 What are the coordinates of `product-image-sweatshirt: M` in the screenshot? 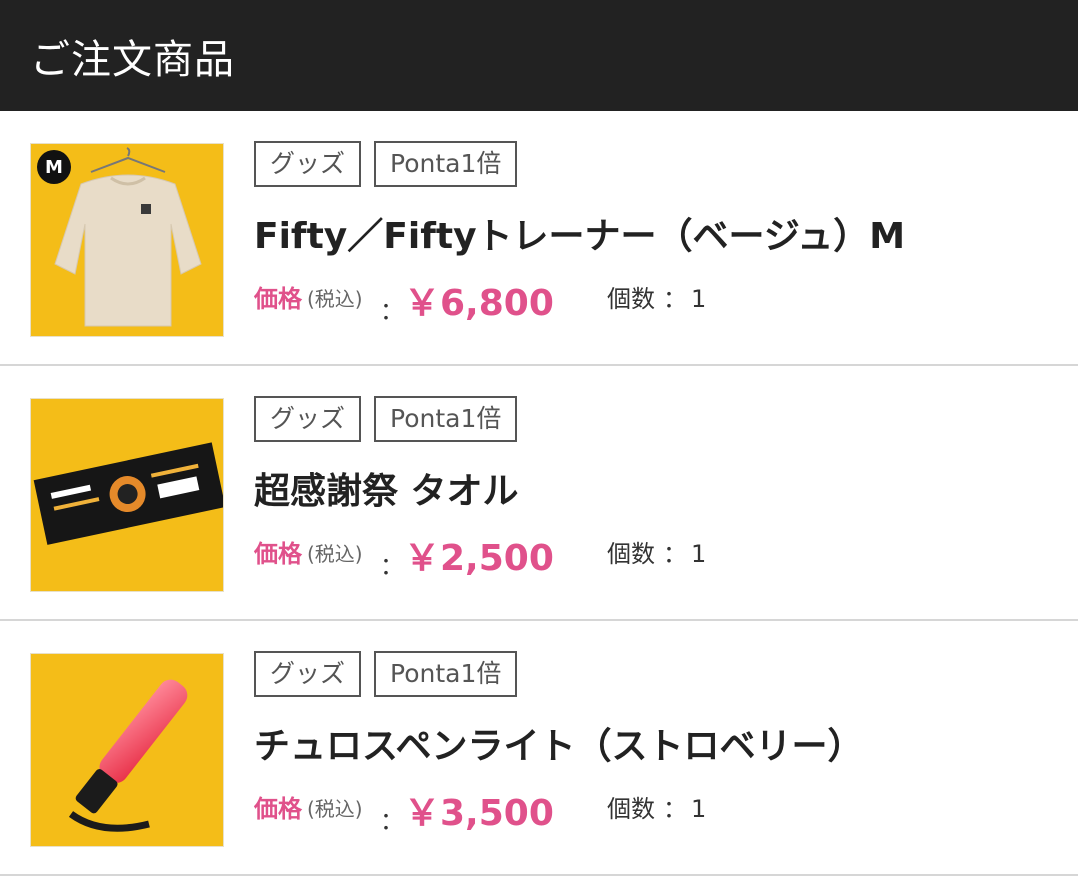 It's located at (127, 240).